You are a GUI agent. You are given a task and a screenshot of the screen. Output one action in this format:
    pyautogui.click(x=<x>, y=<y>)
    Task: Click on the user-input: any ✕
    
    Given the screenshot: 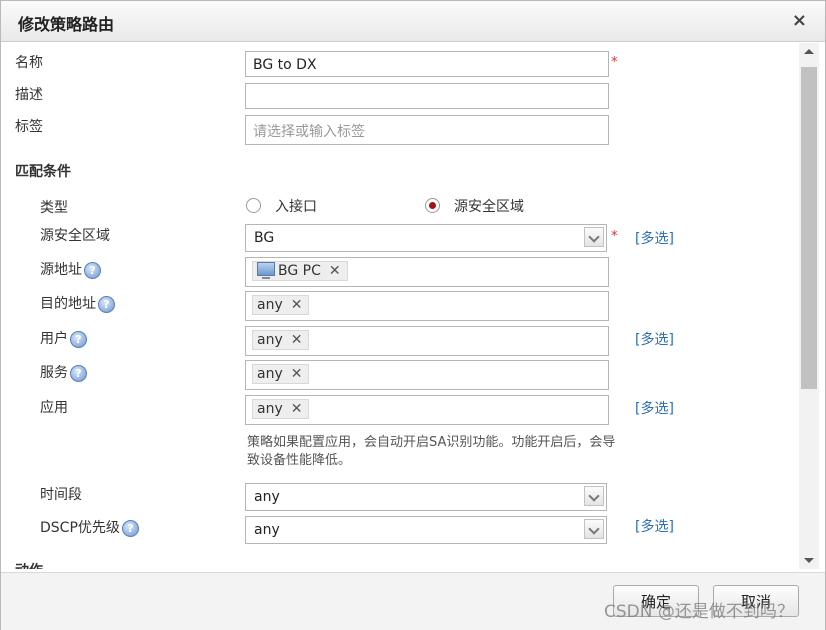 What is the action you would take?
    pyautogui.click(x=427, y=341)
    